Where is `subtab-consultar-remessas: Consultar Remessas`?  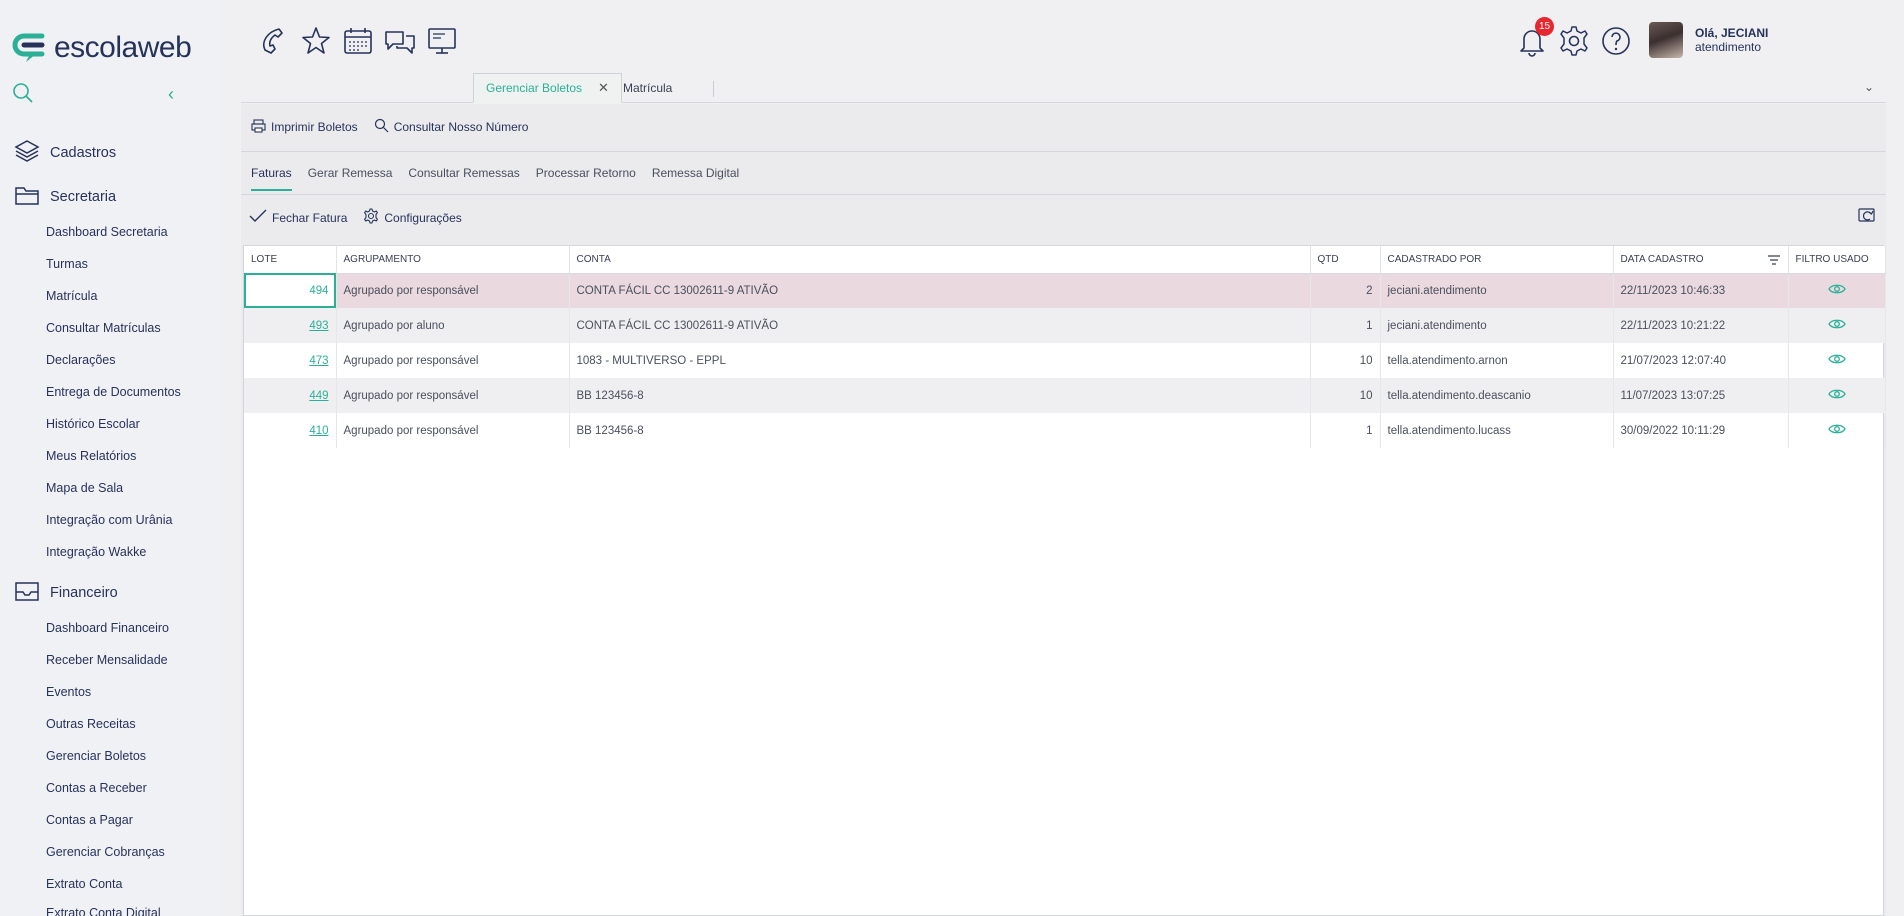 subtab-consultar-remessas: Consultar Remessas is located at coordinates (463, 178).